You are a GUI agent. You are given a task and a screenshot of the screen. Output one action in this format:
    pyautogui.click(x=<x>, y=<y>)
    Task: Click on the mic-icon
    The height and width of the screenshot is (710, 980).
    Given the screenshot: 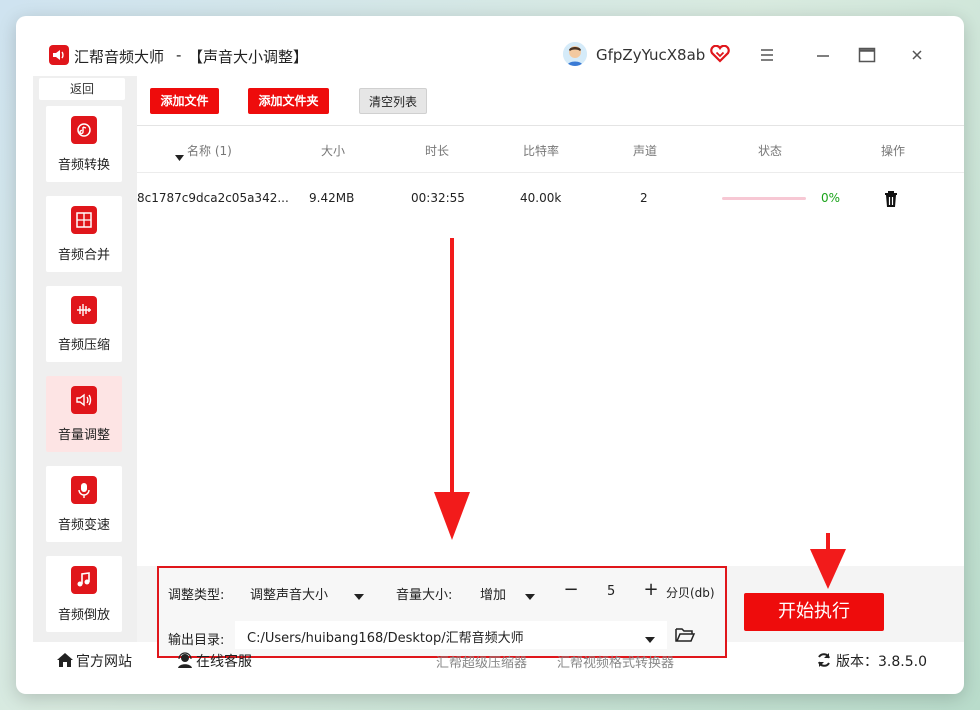 What is the action you would take?
    pyautogui.click(x=84, y=490)
    